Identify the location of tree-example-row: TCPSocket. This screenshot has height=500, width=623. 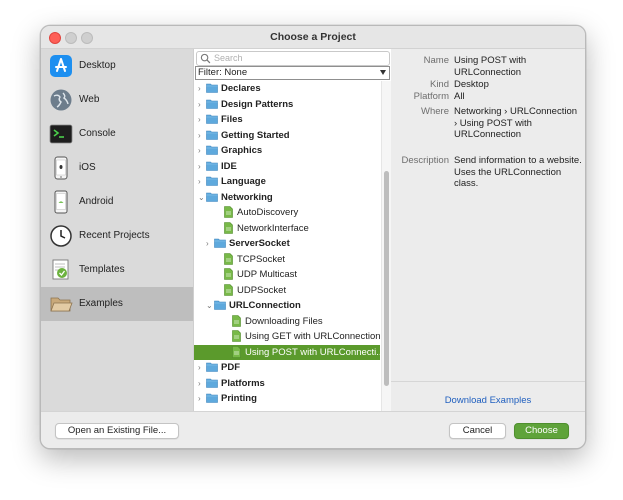
(287, 260).